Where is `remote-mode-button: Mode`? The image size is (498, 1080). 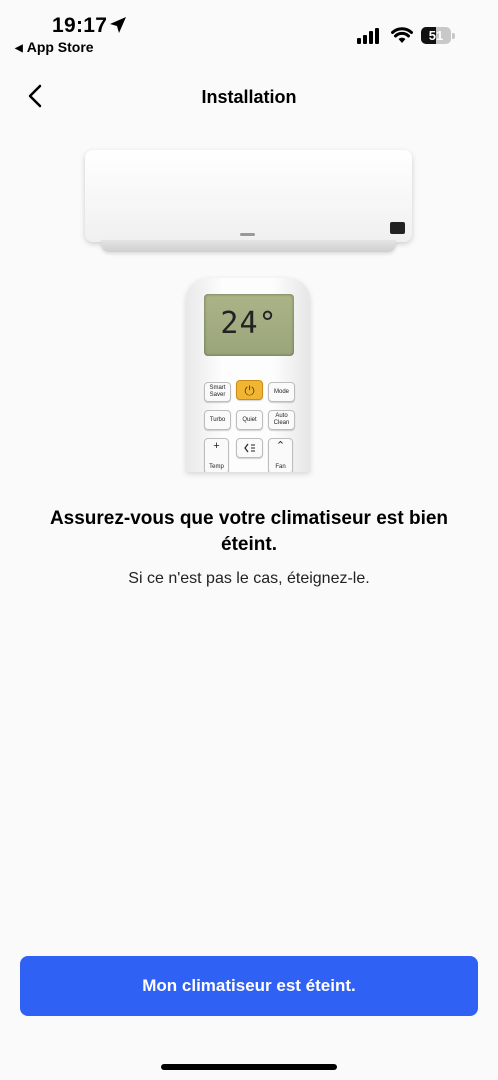 remote-mode-button: Mode is located at coordinates (281, 392).